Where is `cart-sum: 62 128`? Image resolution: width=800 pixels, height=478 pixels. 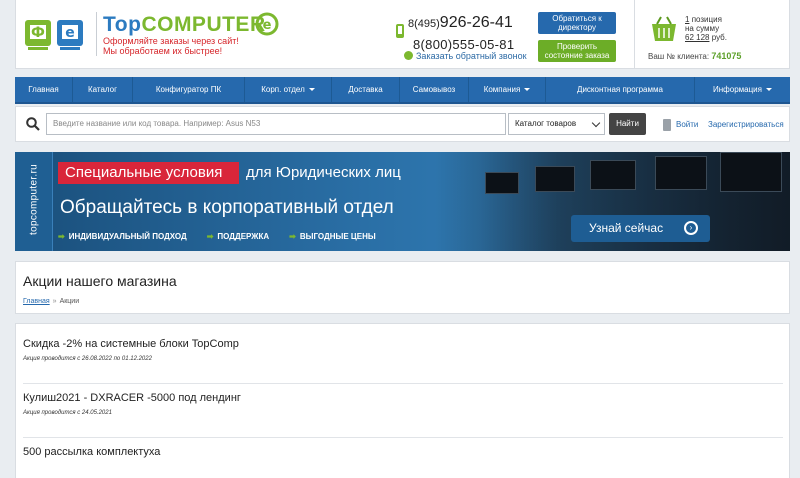 cart-sum: 62 128 is located at coordinates (697, 37).